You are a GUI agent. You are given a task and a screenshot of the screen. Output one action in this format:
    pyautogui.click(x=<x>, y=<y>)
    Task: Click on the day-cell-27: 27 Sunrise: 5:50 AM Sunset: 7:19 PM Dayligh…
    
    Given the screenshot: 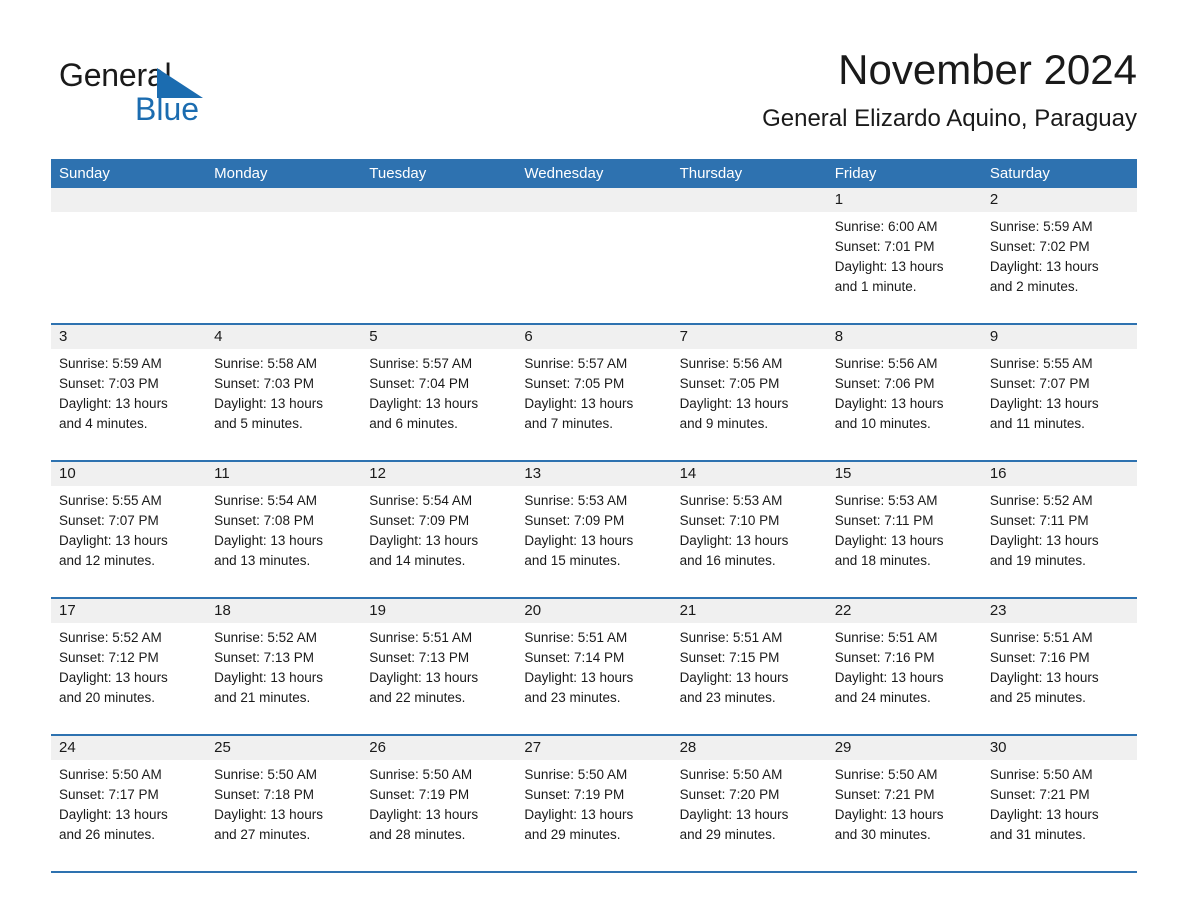 What is the action you would take?
    pyautogui.click(x=594, y=803)
    